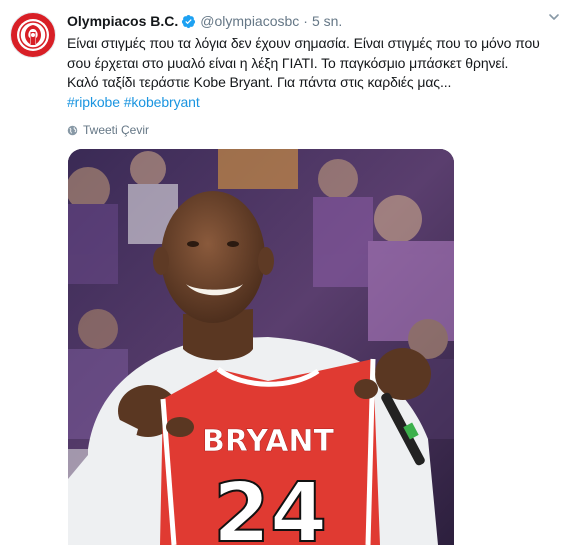  What do you see at coordinates (249, 21) in the screenshot?
I see `account-handle: @olympiacosbc` at bounding box center [249, 21].